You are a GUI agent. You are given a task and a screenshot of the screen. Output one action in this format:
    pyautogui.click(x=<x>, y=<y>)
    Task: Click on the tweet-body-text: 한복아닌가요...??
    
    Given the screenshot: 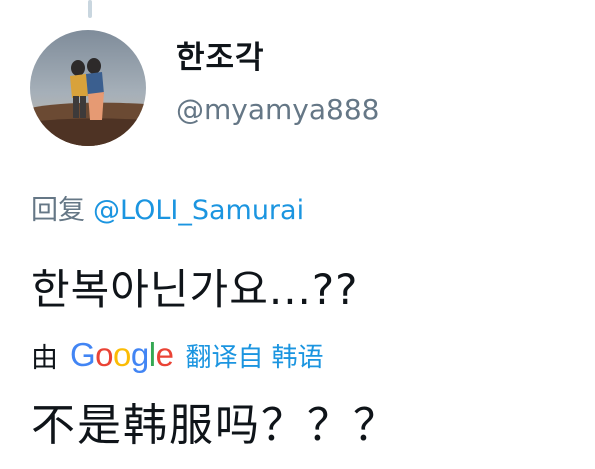 What is the action you would take?
    pyautogui.click(x=195, y=289)
    